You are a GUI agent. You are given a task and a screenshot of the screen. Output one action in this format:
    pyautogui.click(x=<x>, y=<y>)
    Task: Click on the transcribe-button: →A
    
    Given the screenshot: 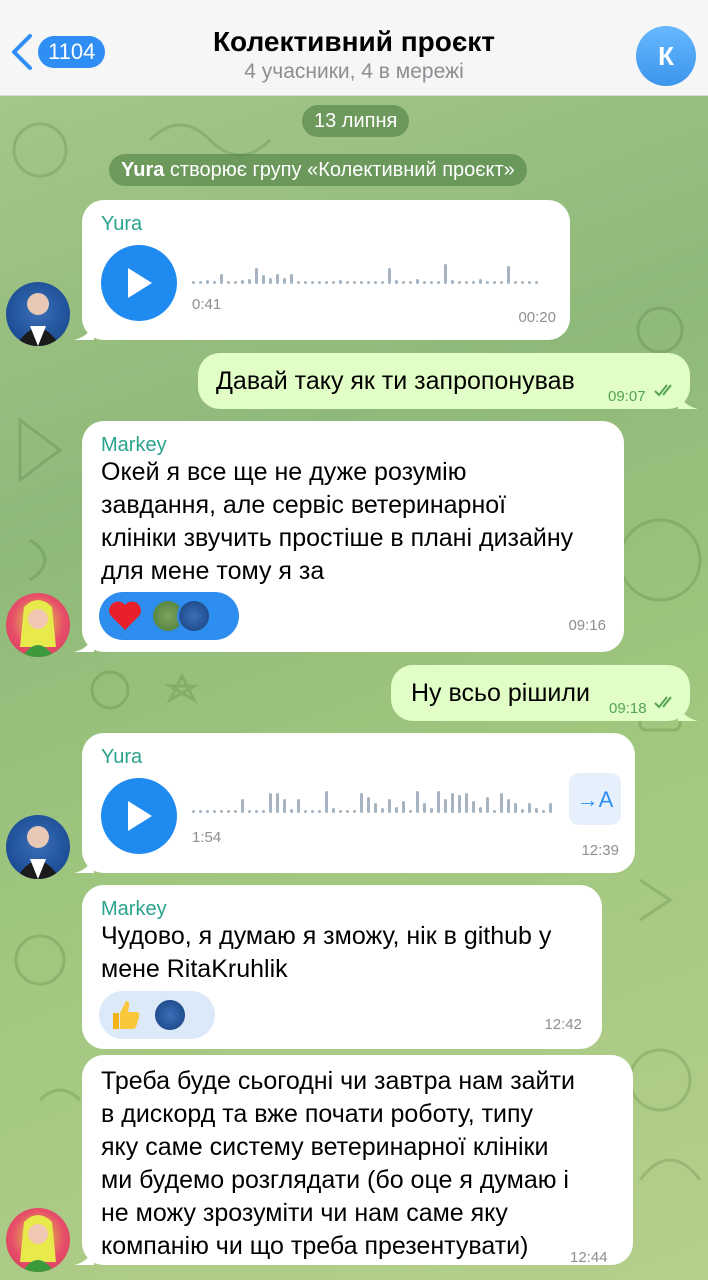 What is the action you would take?
    pyautogui.click(x=595, y=799)
    